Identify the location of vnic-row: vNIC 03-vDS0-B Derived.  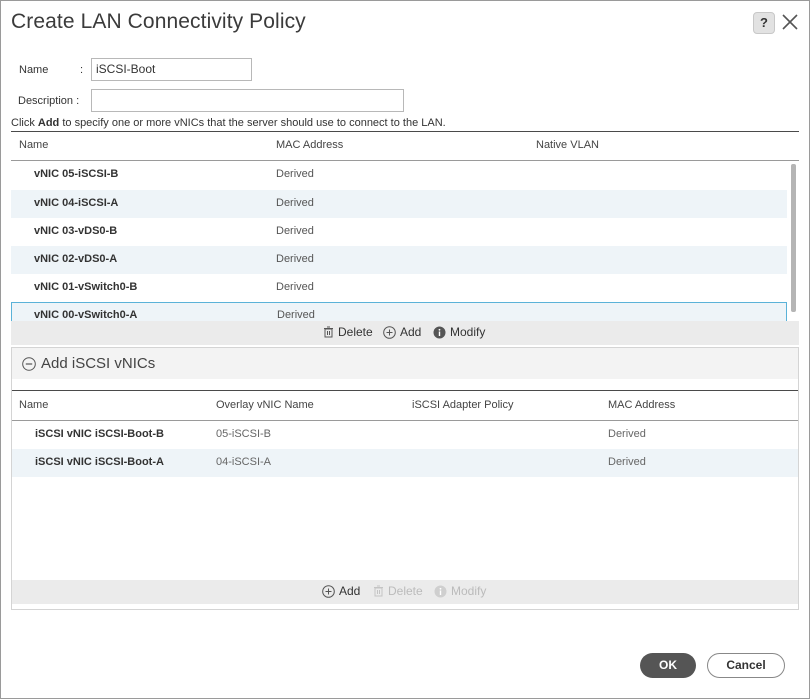
(399, 232).